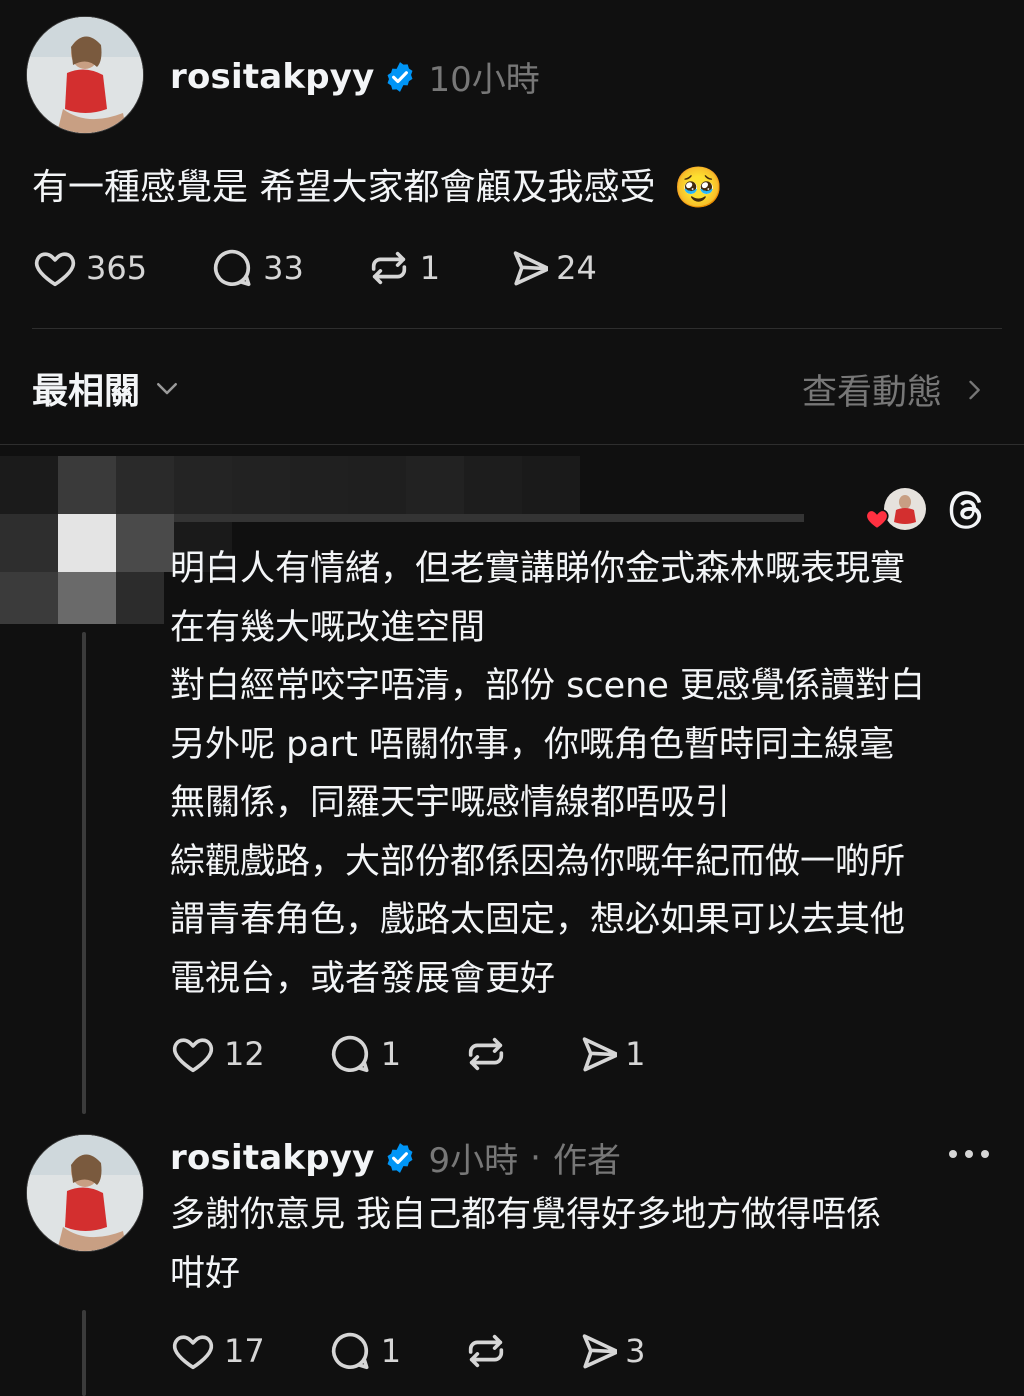 This screenshot has height=1396, width=1024. I want to click on sort-dropdown: 最相關, so click(107, 388).